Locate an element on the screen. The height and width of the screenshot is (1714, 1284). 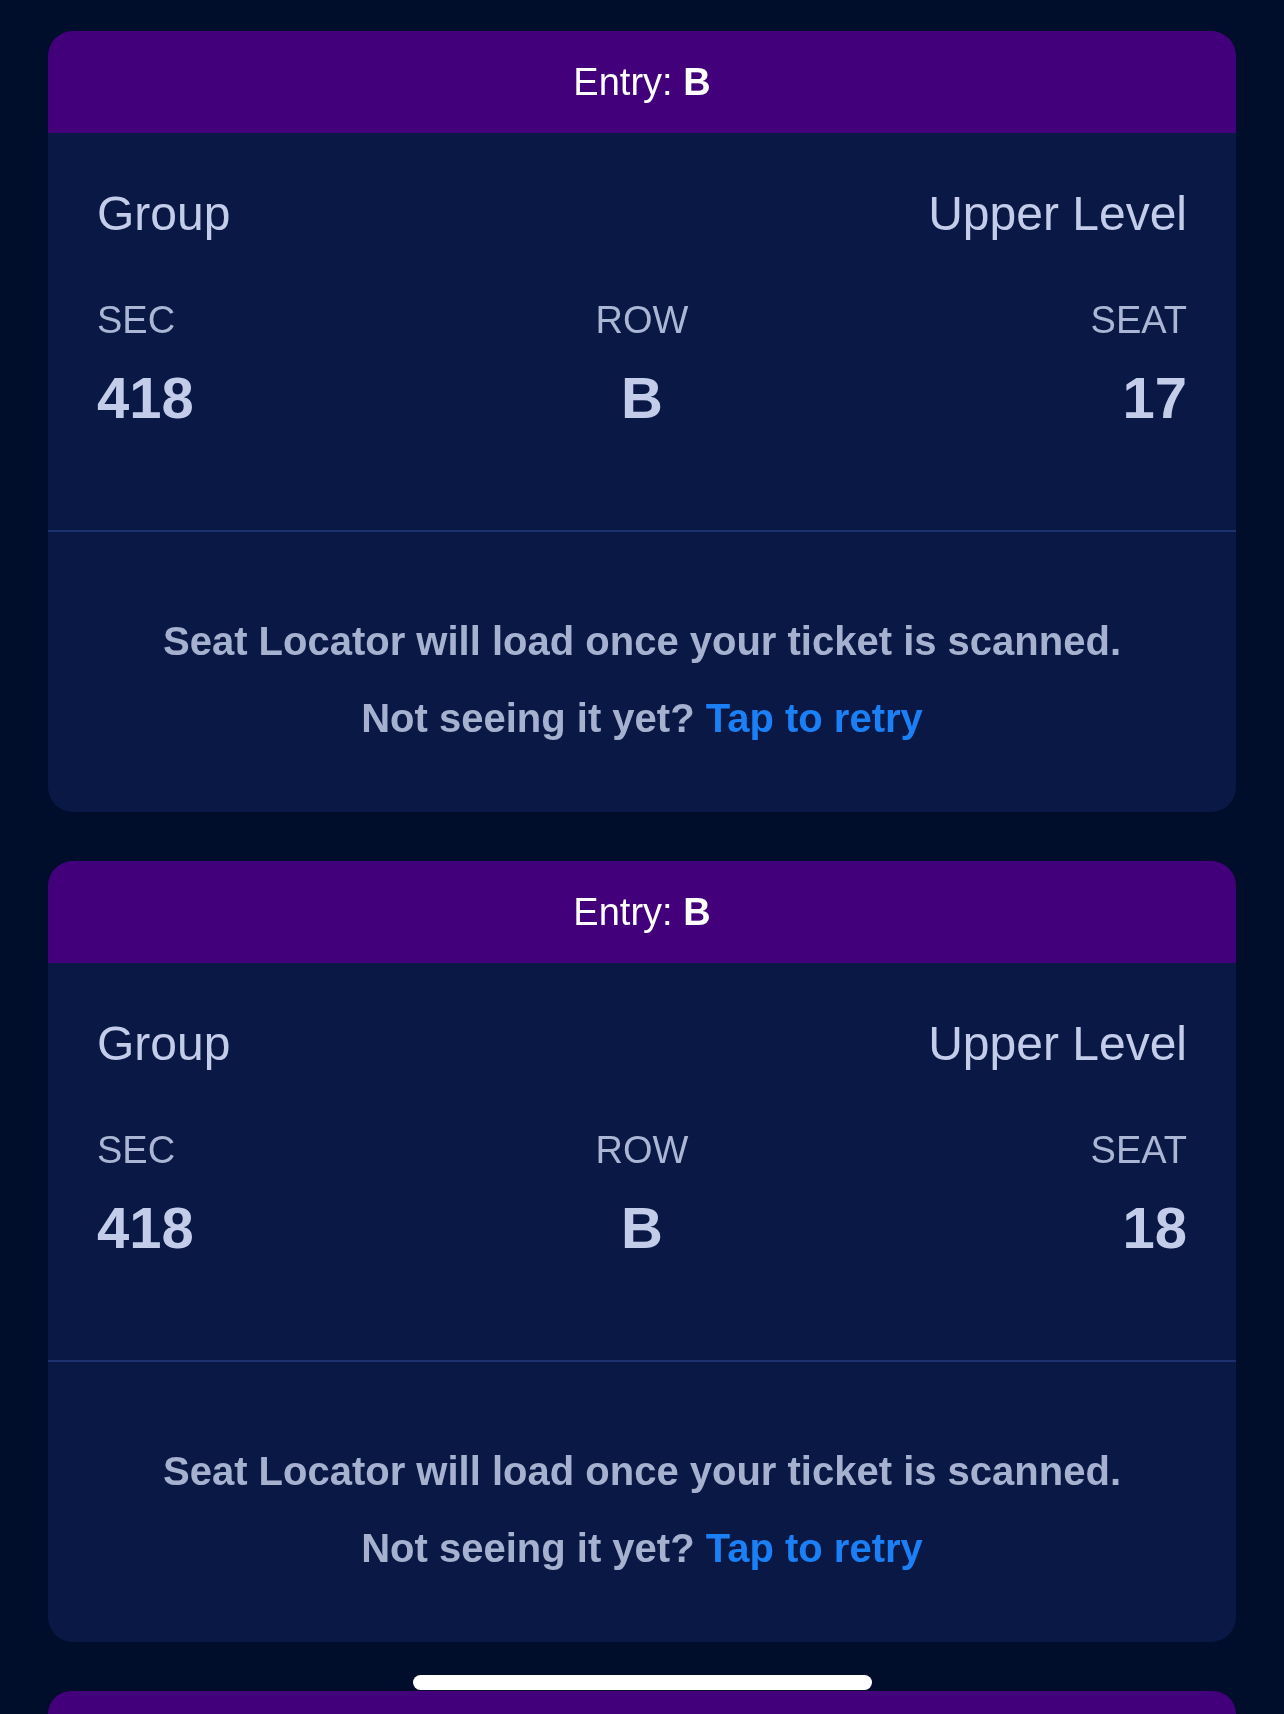
seat-field-value: 18 is located at coordinates (1154, 1228).